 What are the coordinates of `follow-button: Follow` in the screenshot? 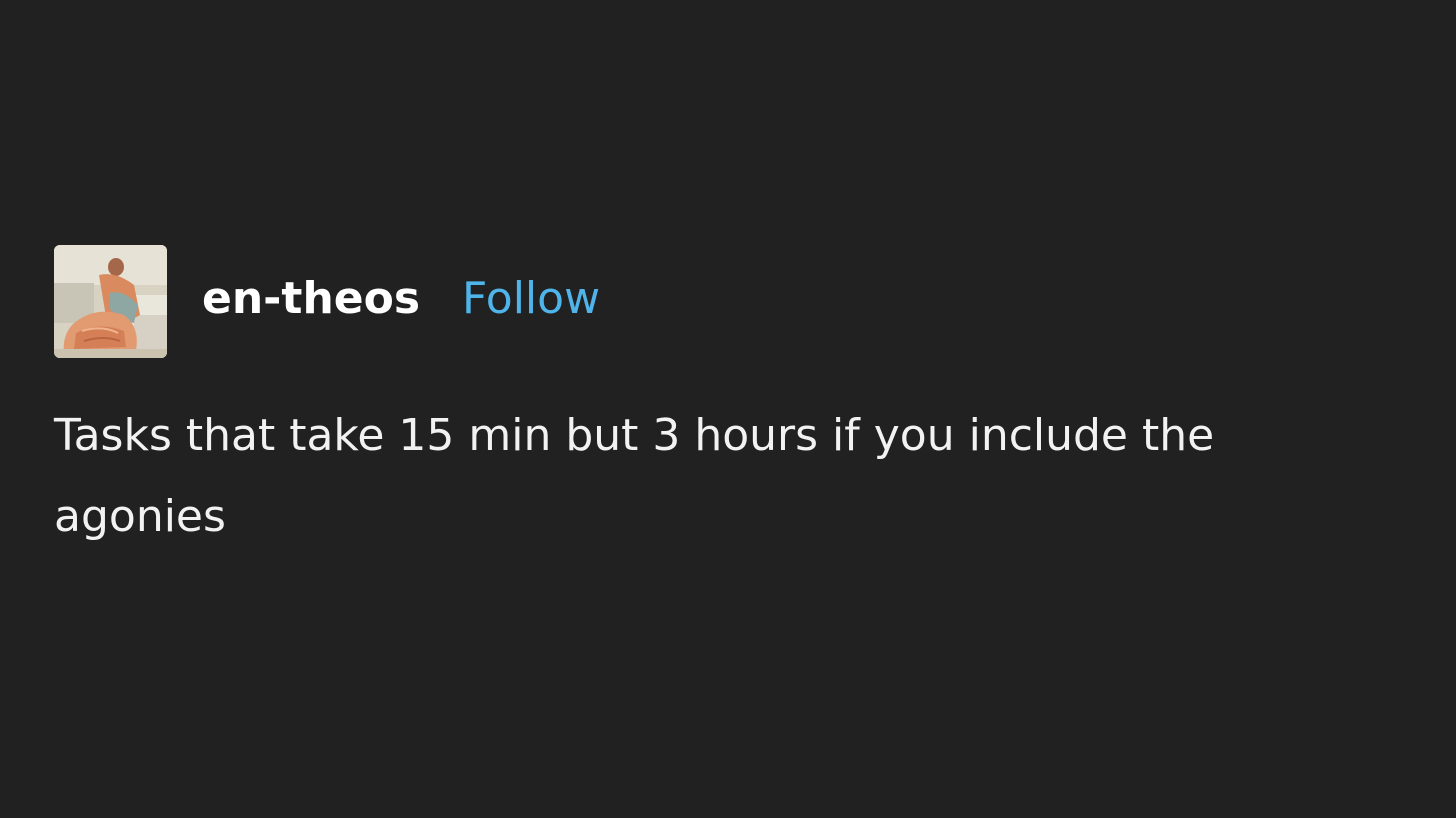 It's located at (531, 299).